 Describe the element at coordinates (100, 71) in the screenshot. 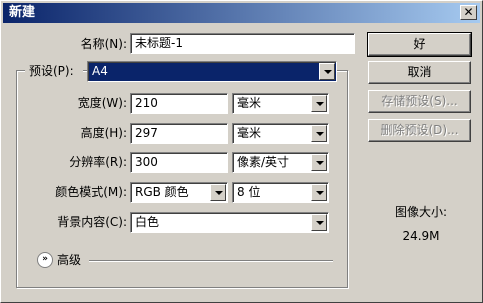

I see `preset-value: A4` at that location.